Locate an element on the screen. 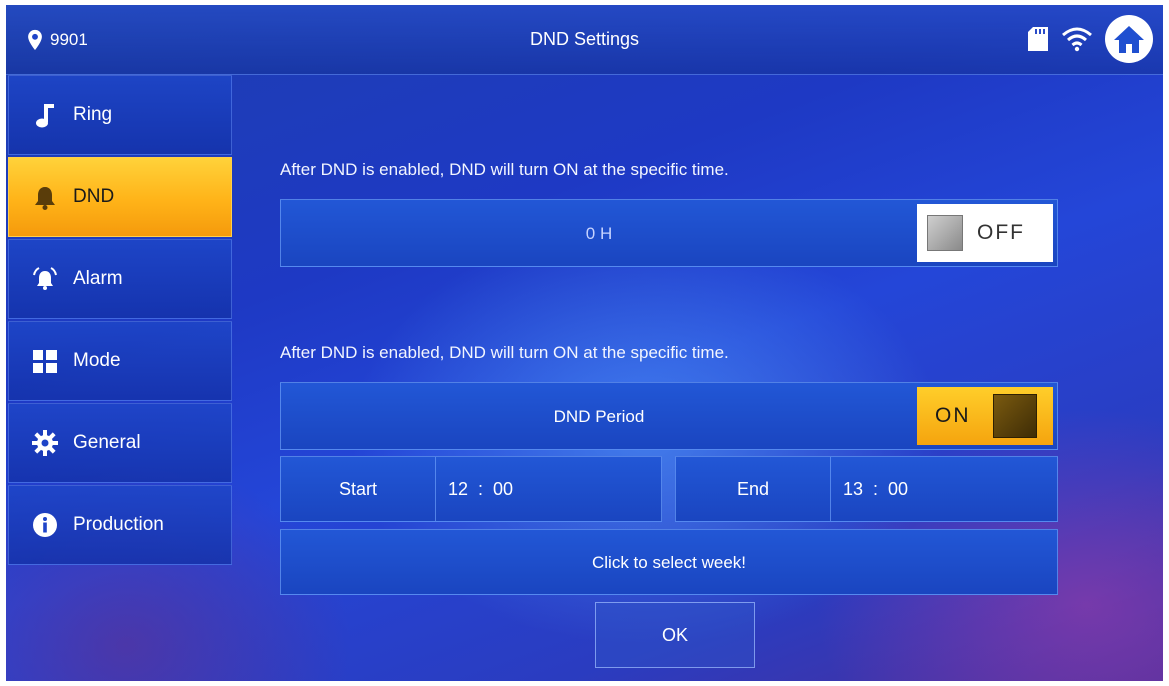 The width and height of the screenshot is (1169, 686). sidebar-item-general: General is located at coordinates (120, 443).